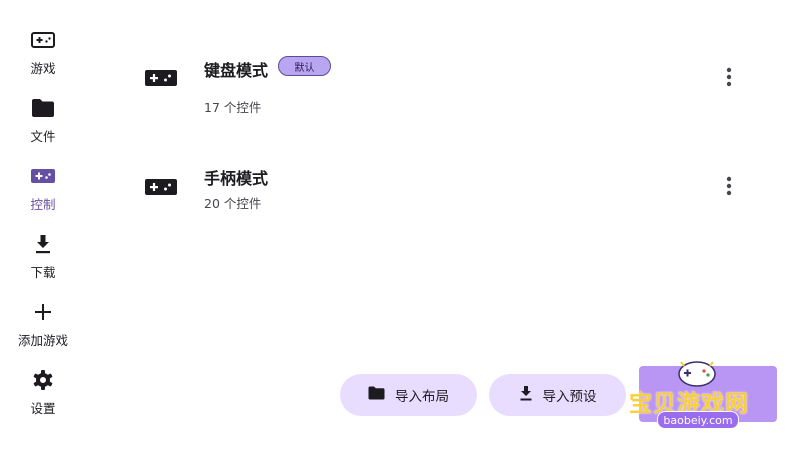  What do you see at coordinates (43, 124) in the screenshot?
I see `nav-item-files: 文件` at bounding box center [43, 124].